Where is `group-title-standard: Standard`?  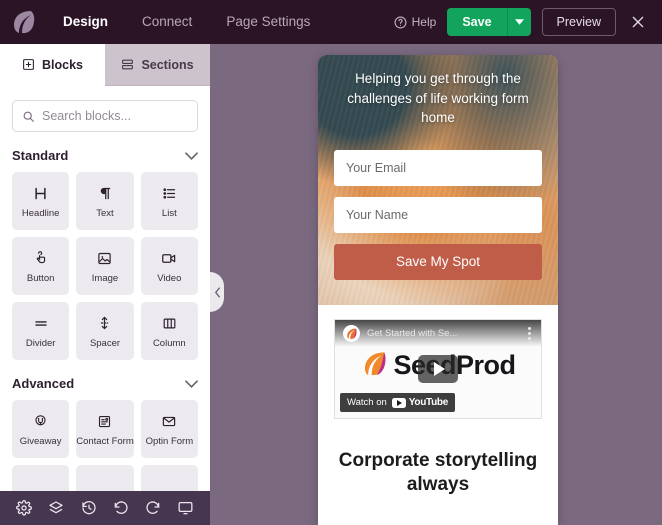
group-title-standard: Standard is located at coordinates (40, 155).